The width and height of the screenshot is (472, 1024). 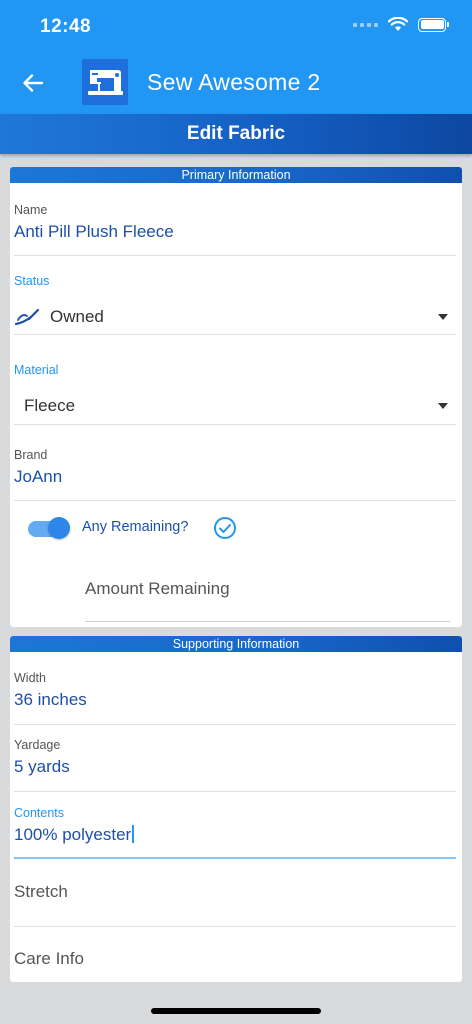 I want to click on yardage-field: Yardage 5 yards, so click(x=235, y=757).